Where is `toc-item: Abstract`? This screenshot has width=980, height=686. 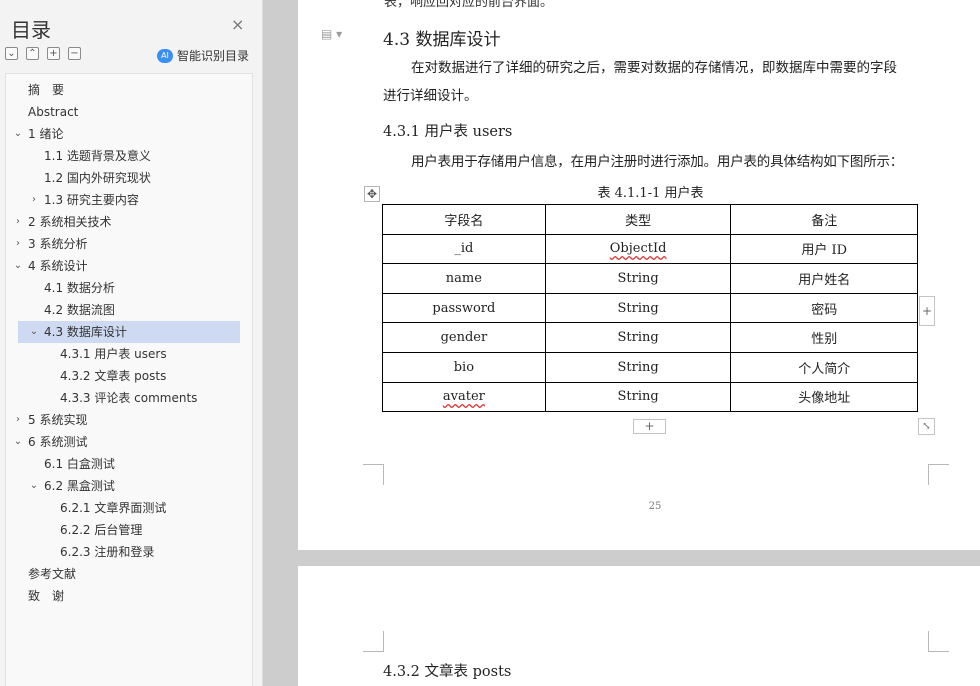 toc-item: Abstract is located at coordinates (129, 112).